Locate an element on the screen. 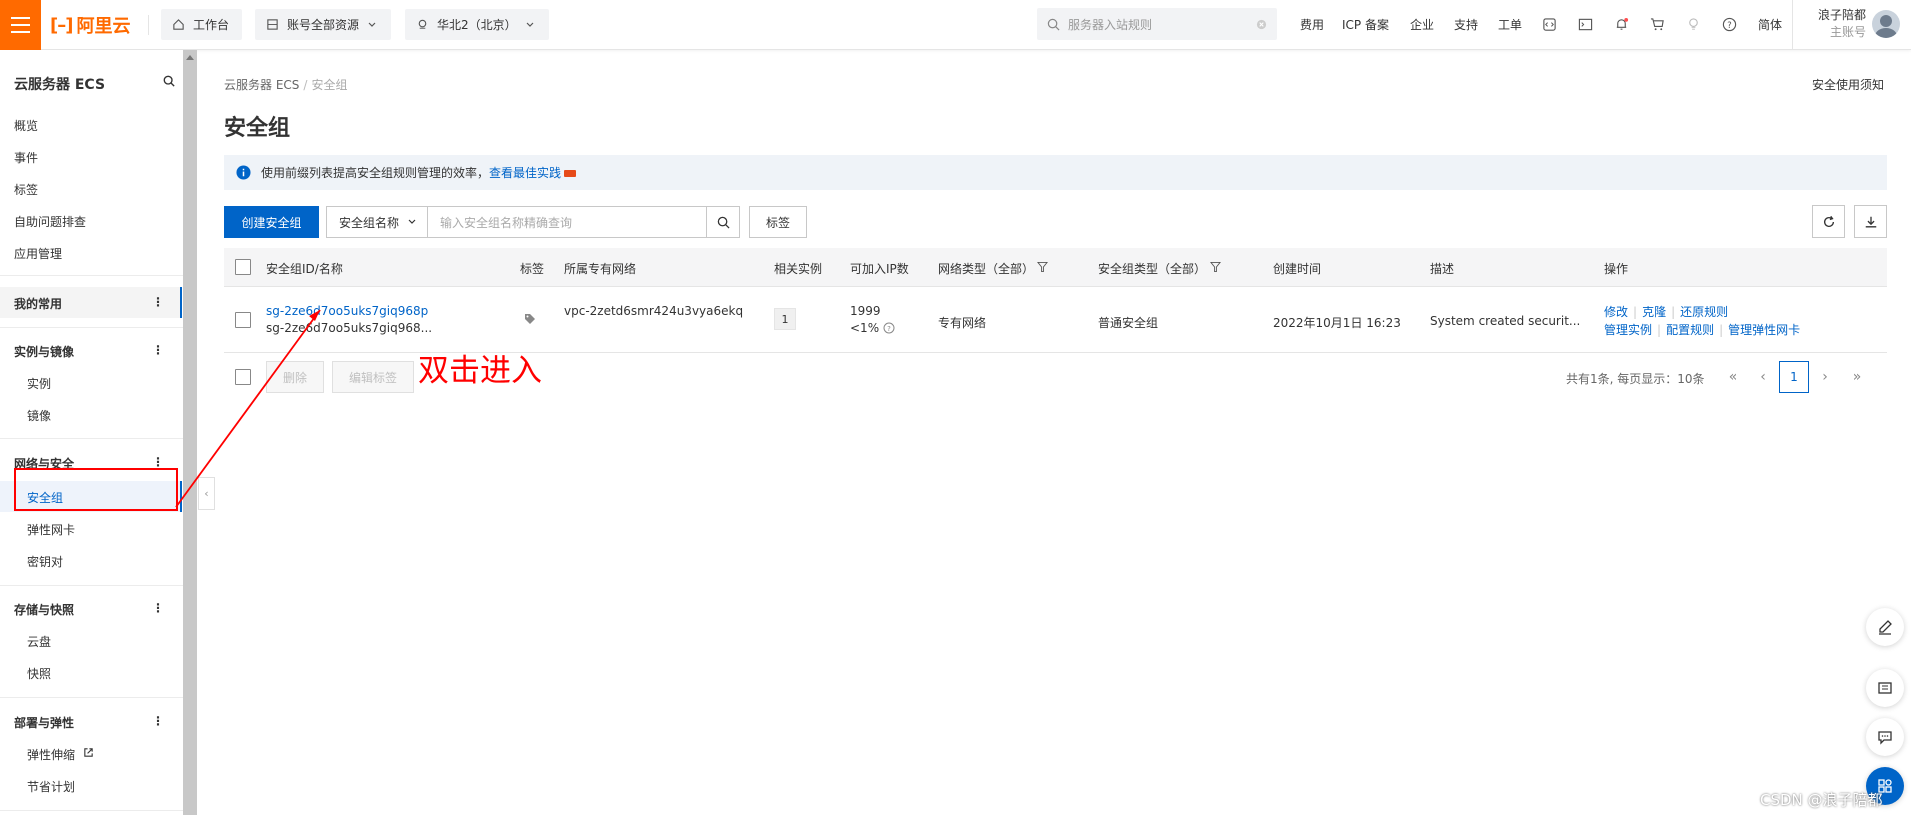  sidebar-item-events: 事件 is located at coordinates (26, 157).